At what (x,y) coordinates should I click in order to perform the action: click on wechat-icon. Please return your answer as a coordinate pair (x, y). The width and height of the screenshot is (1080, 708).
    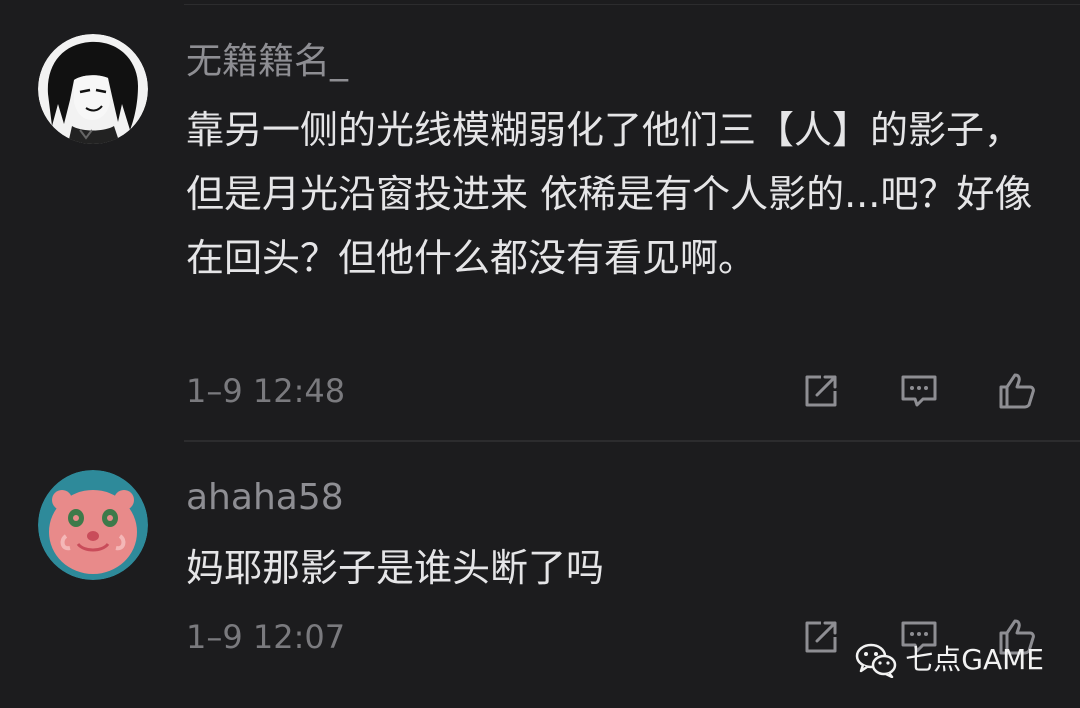
    Looking at the image, I should click on (876, 660).